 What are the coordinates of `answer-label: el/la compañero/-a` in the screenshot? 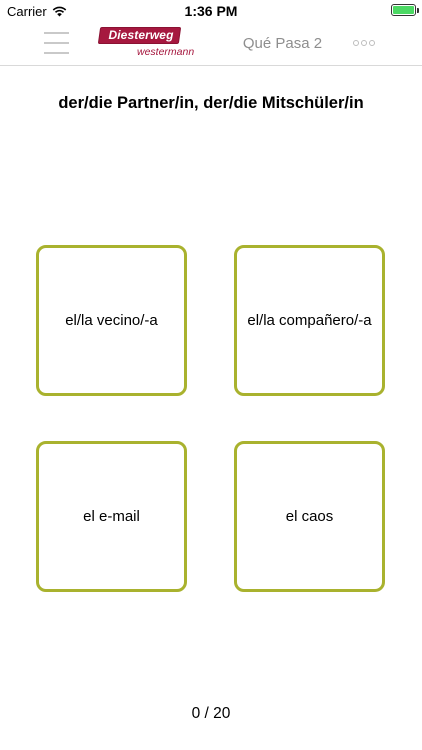 It's located at (309, 320).